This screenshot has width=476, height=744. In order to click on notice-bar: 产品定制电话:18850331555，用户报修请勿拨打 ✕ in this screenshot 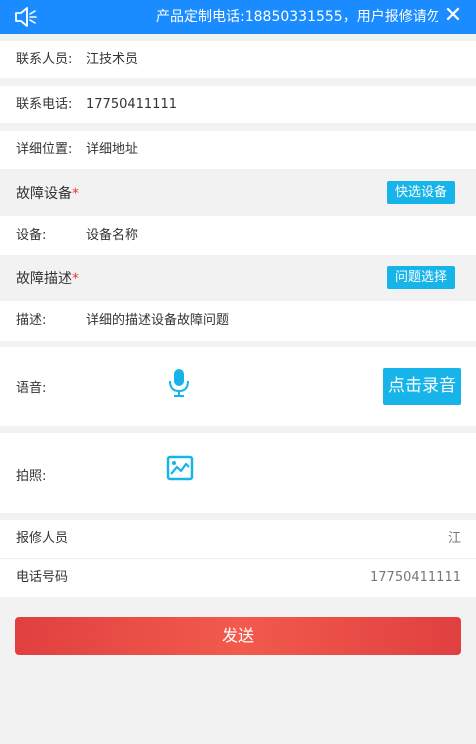, I will do `click(238, 17)`.